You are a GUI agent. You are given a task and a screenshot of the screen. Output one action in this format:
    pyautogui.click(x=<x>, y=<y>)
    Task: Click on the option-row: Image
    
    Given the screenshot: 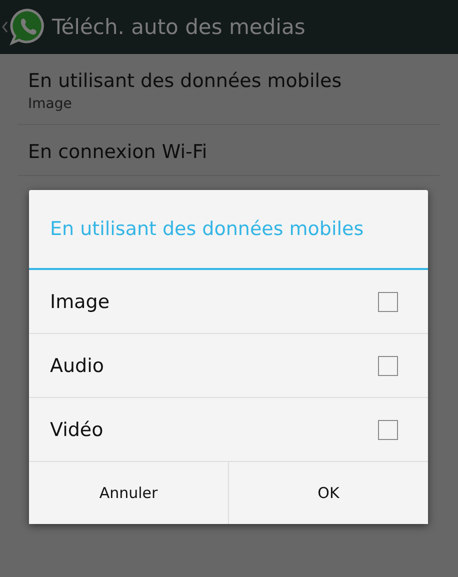 What is the action you would take?
    pyautogui.click(x=228, y=302)
    